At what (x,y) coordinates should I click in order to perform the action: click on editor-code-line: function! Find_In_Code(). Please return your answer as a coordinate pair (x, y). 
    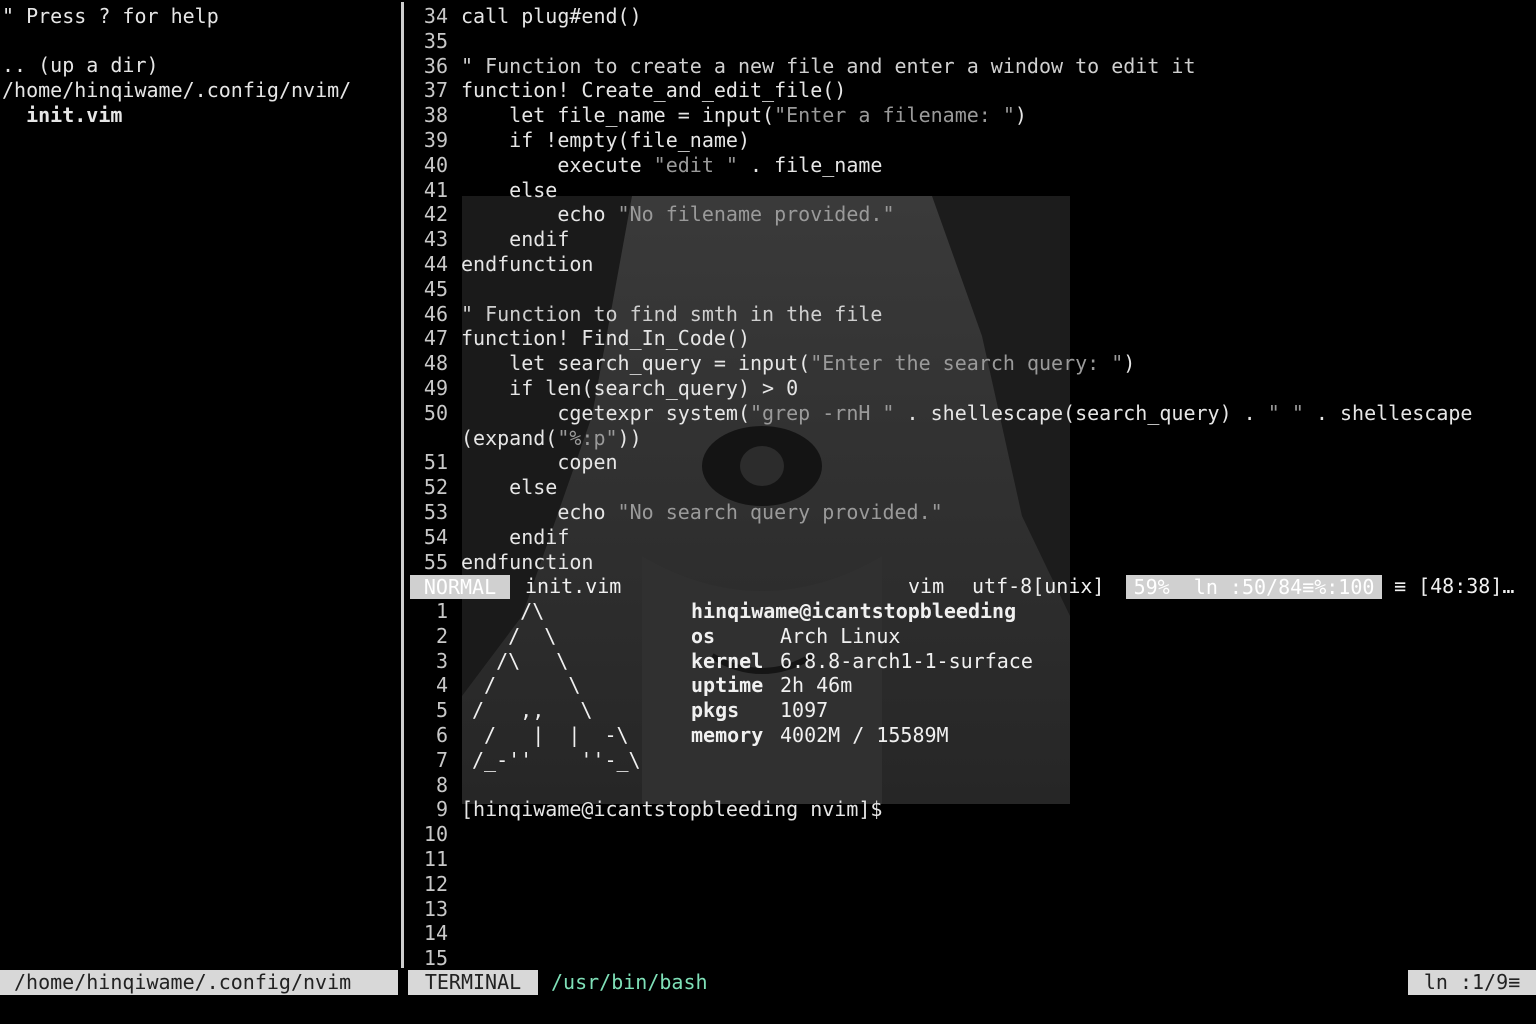
    Looking at the image, I should click on (605, 338).